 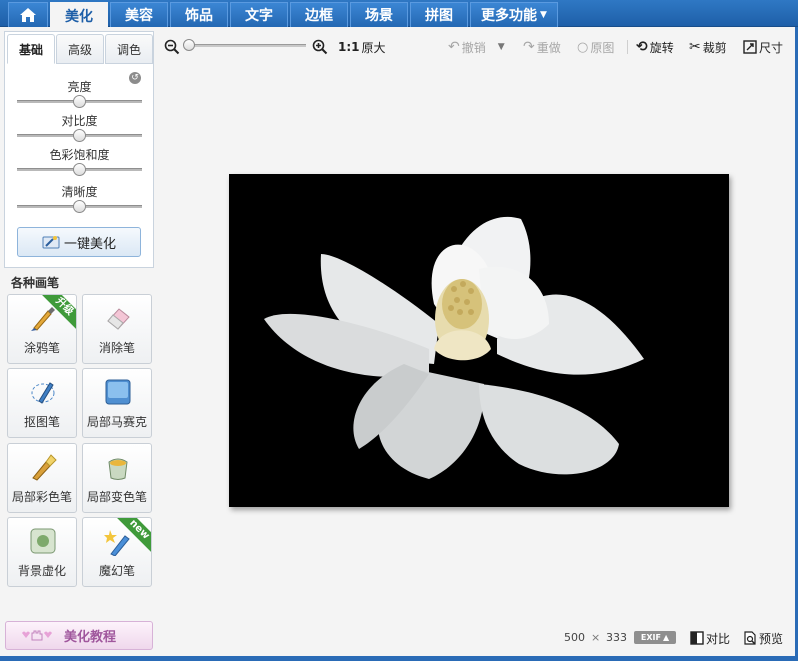 I want to click on main-nav-bar: 美化 美容 饰品 文字 边框 场景 拼图 更多功能 ▼, so click(x=399, y=14).